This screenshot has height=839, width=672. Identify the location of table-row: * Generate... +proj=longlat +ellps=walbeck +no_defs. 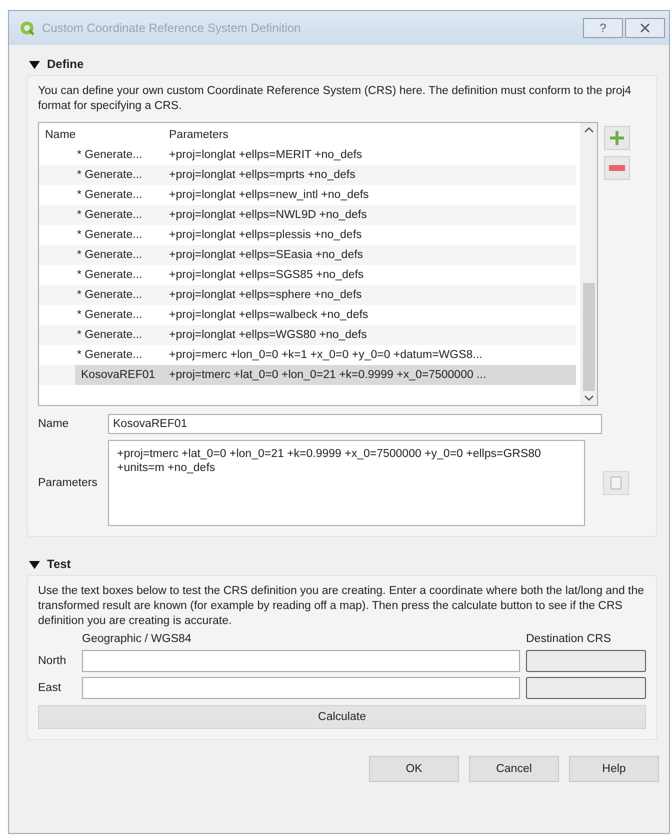
(307, 315).